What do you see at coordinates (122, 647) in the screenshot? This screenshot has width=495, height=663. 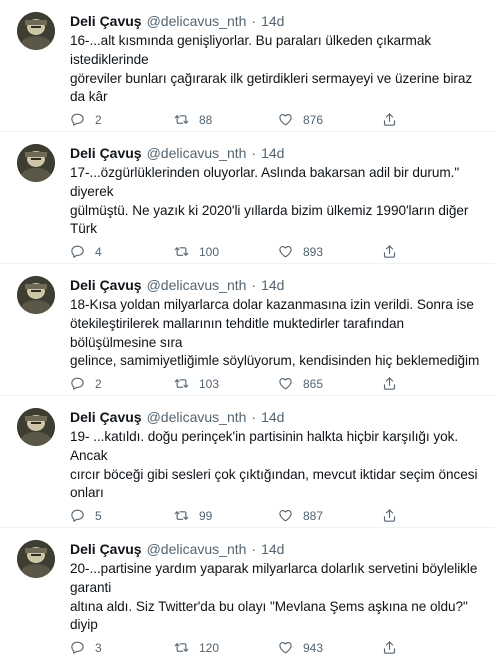 I see `reply-button: 3` at bounding box center [122, 647].